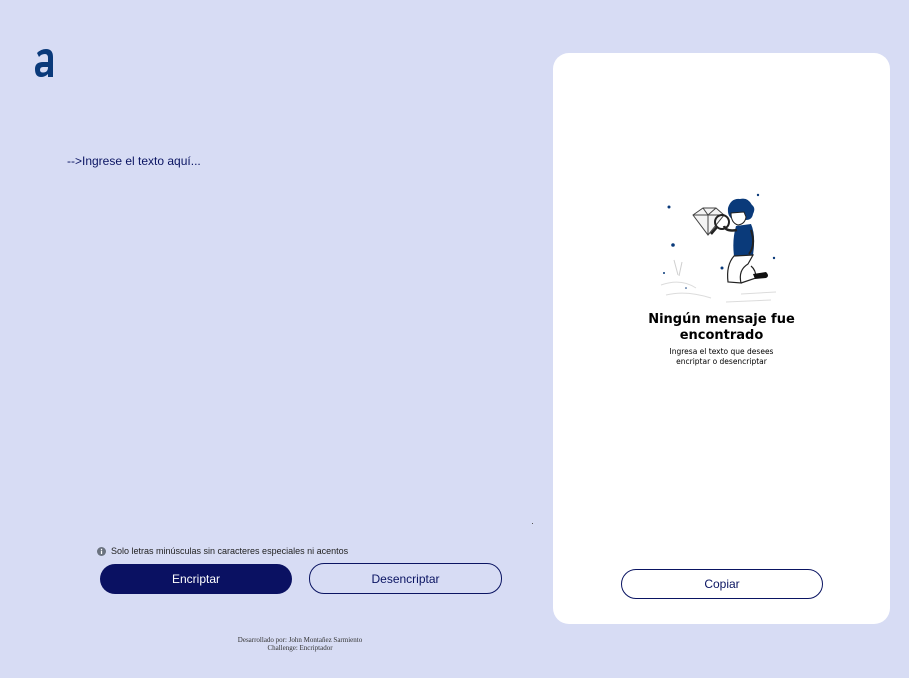 The width and height of the screenshot is (909, 678). What do you see at coordinates (721, 361) in the screenshot?
I see `empty-state-subtitle-line2: encriptar o desencriptar` at bounding box center [721, 361].